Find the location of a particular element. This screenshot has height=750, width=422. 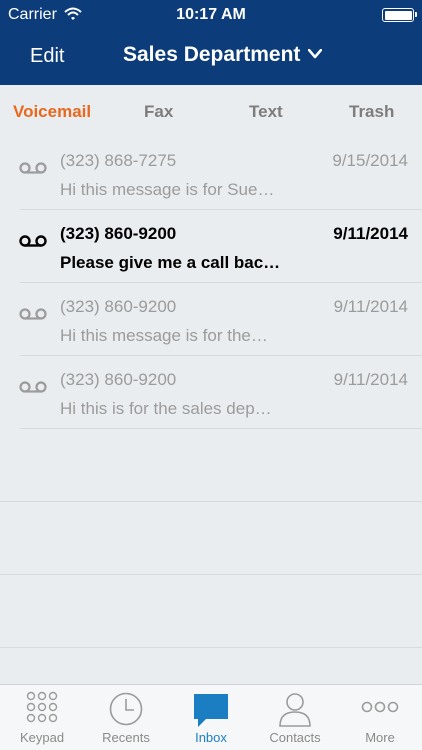

tab-more: More is located at coordinates (380, 717).